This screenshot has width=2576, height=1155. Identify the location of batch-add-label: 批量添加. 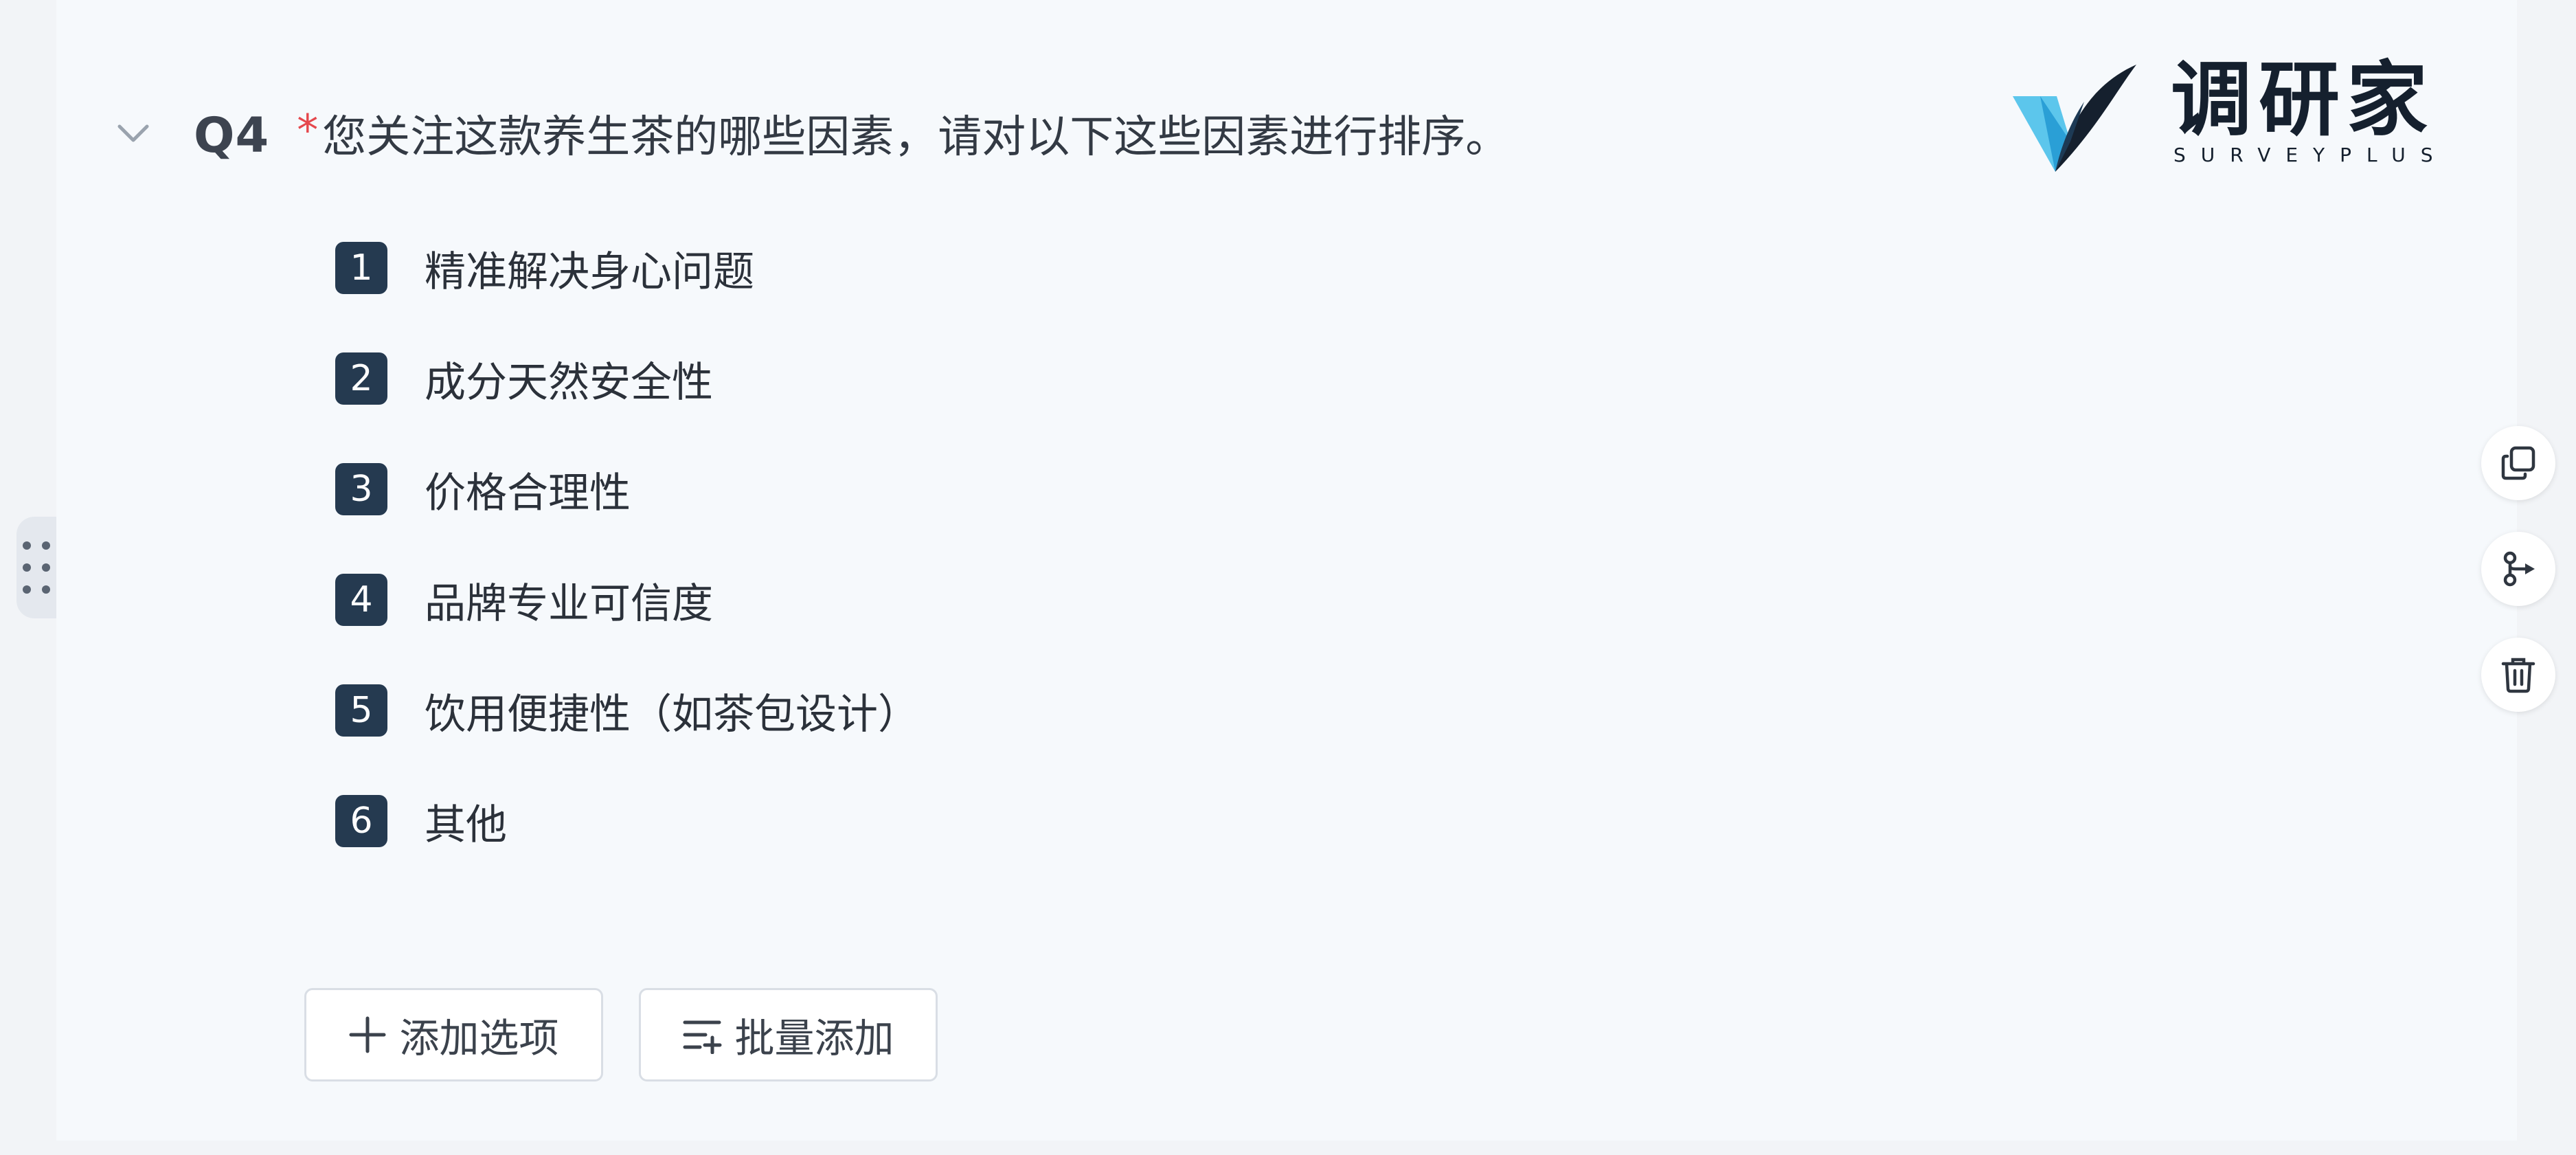
(814, 1038).